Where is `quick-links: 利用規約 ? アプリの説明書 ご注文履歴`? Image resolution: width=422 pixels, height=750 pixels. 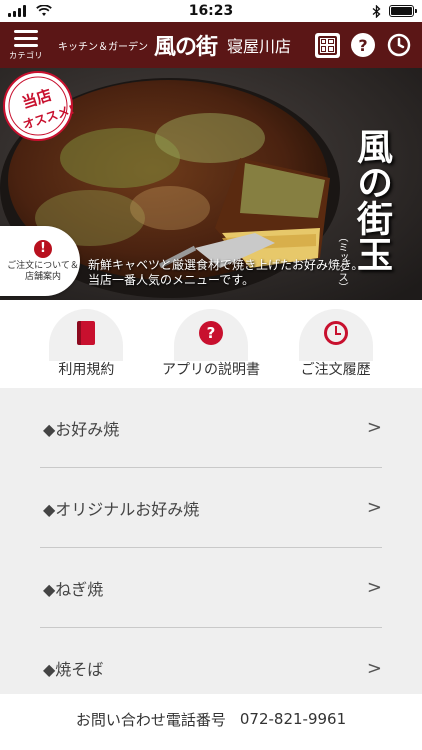
quick-links: 利用規約 ? アプリの説明書 ご注文履歴 is located at coordinates (211, 344).